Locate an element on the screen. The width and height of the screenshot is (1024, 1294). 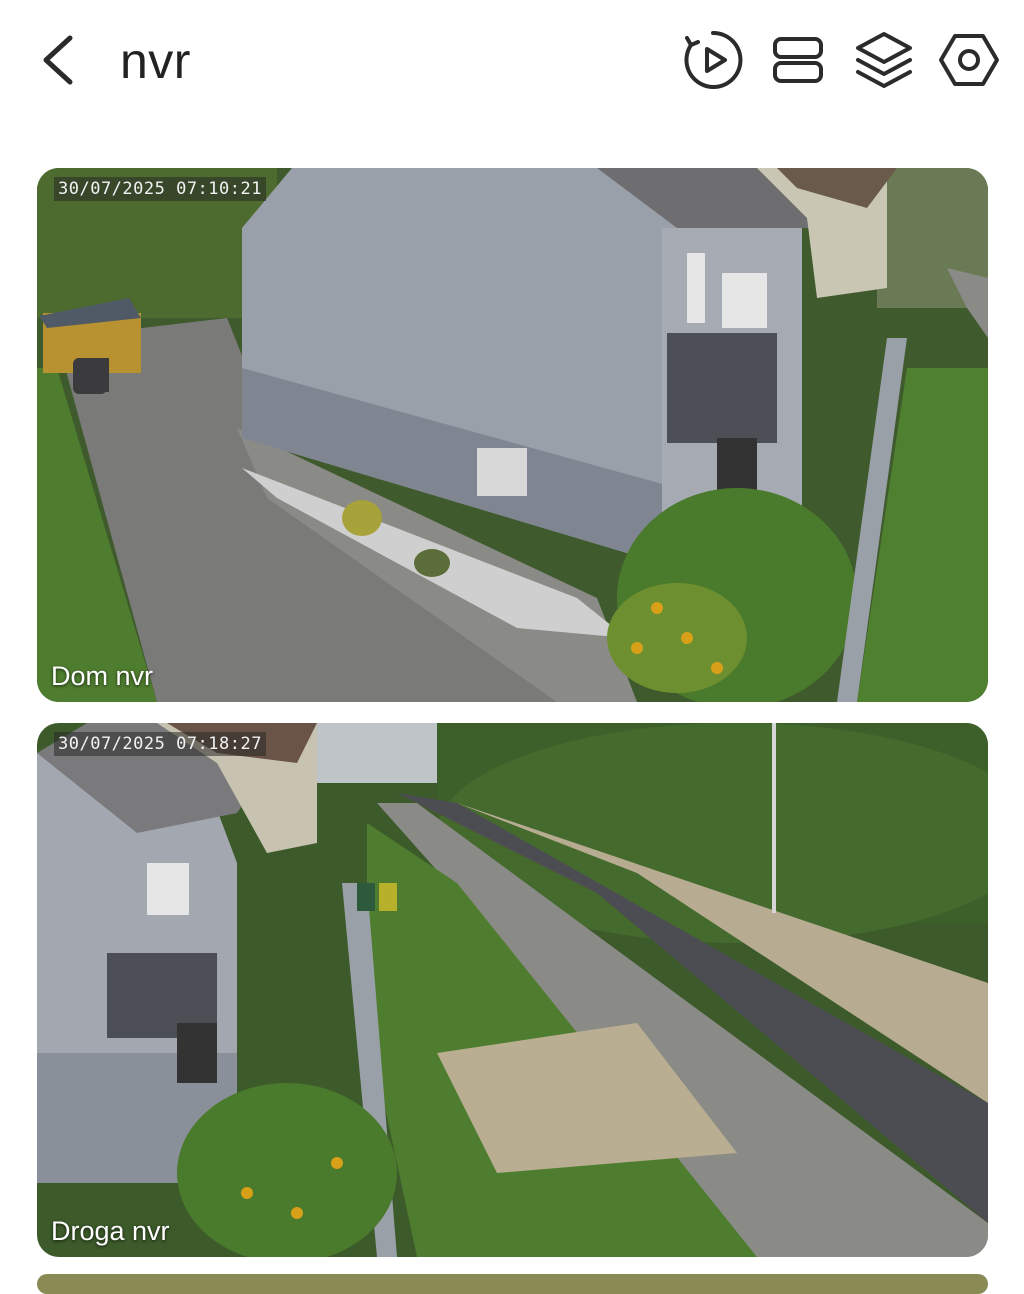
top-bar: nvr is located at coordinates (512, 62).